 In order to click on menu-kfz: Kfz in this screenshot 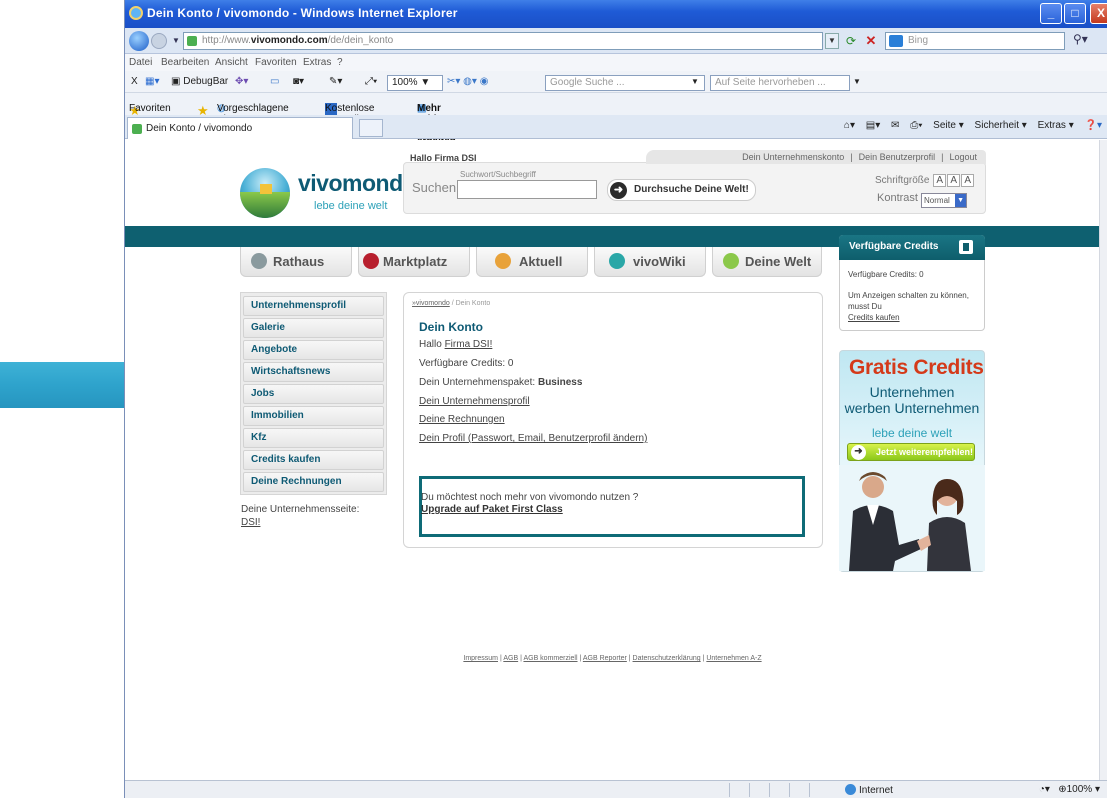, I will do `click(313, 438)`.